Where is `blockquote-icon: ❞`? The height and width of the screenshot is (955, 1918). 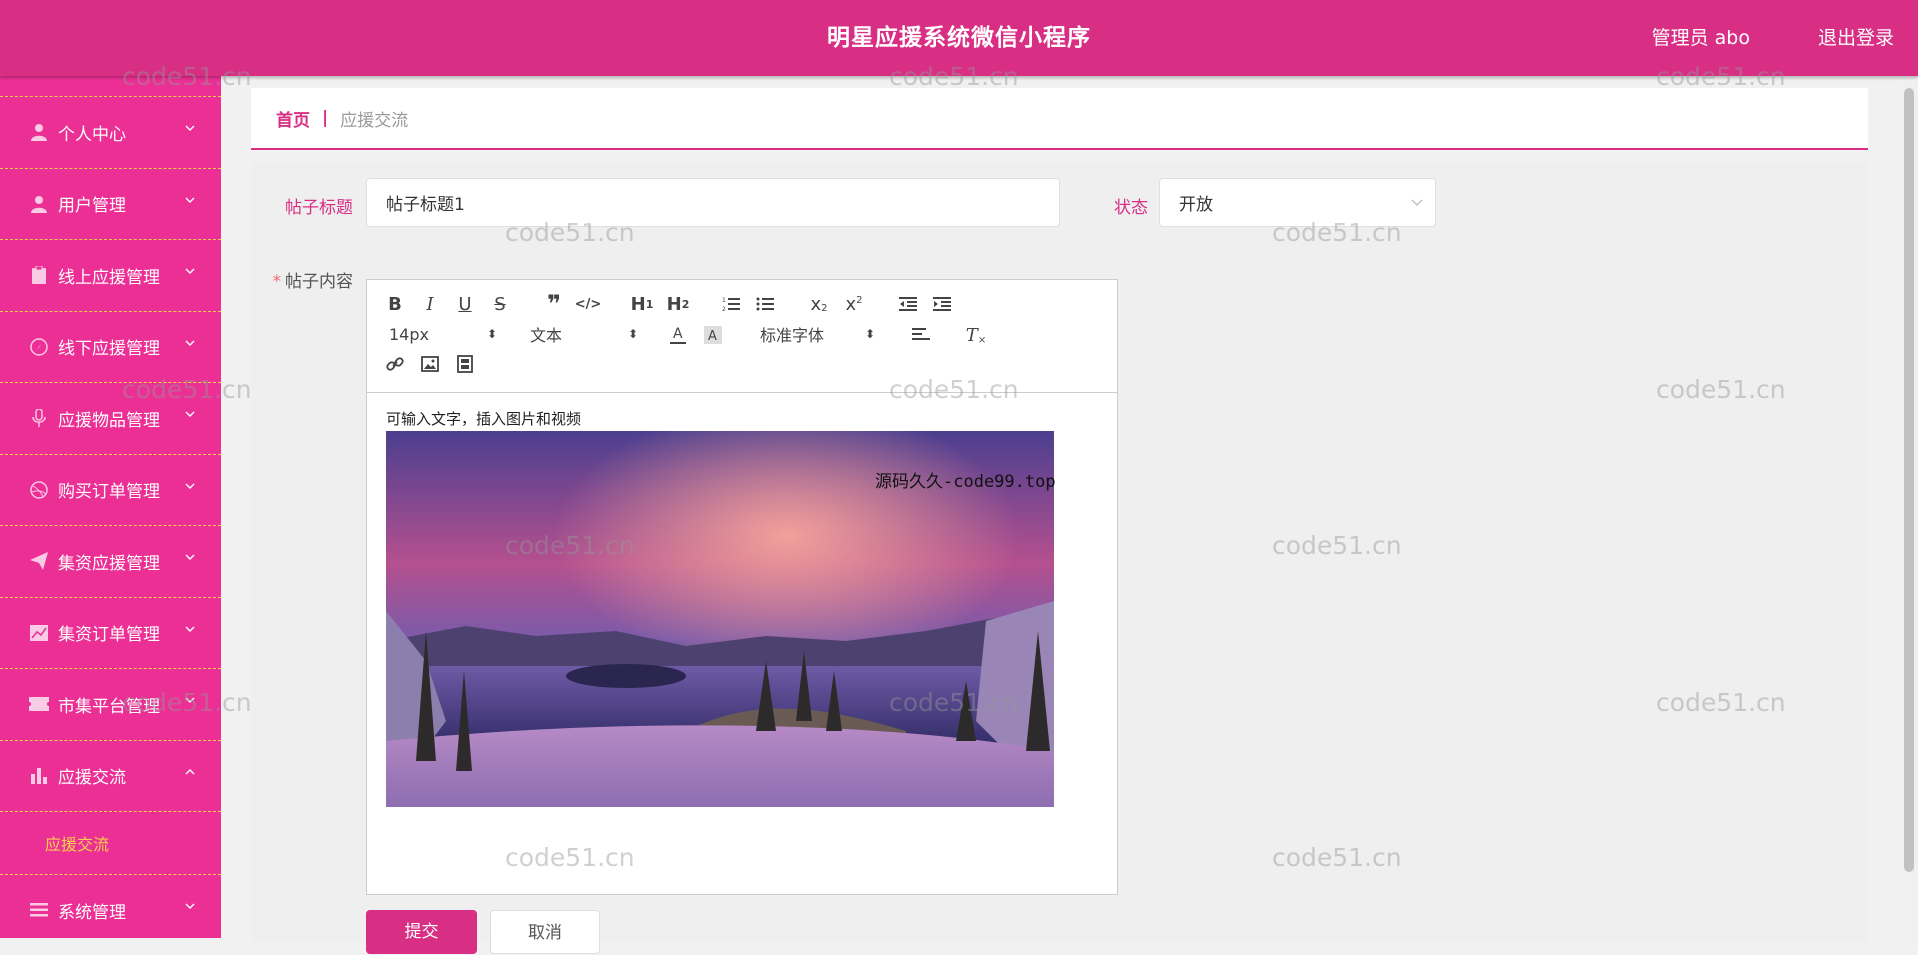
blockquote-icon: ❞ is located at coordinates (554, 304).